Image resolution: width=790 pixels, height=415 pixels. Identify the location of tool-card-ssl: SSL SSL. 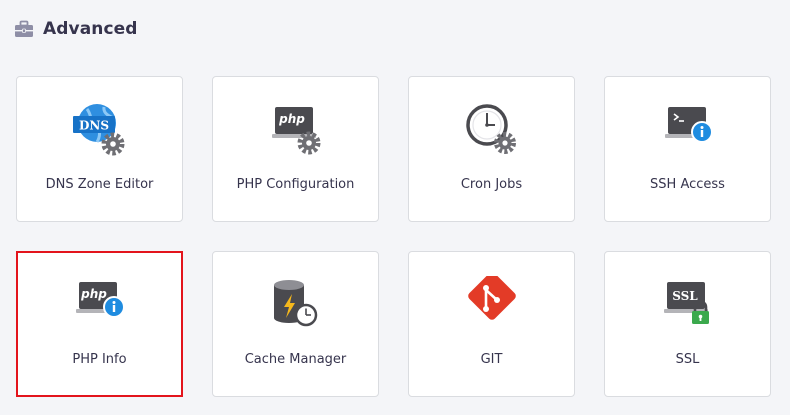
(687, 324).